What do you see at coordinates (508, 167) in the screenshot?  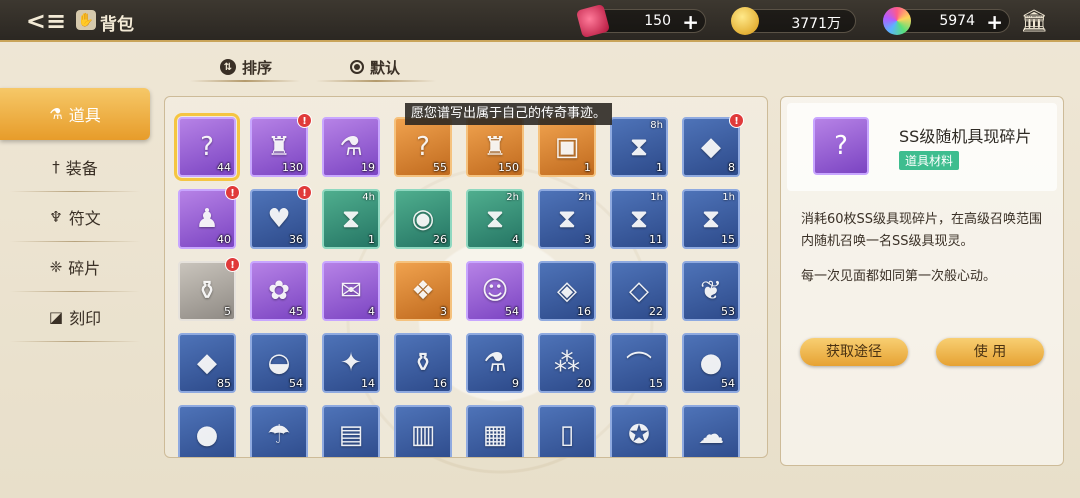 I see `item-count: 150` at bounding box center [508, 167].